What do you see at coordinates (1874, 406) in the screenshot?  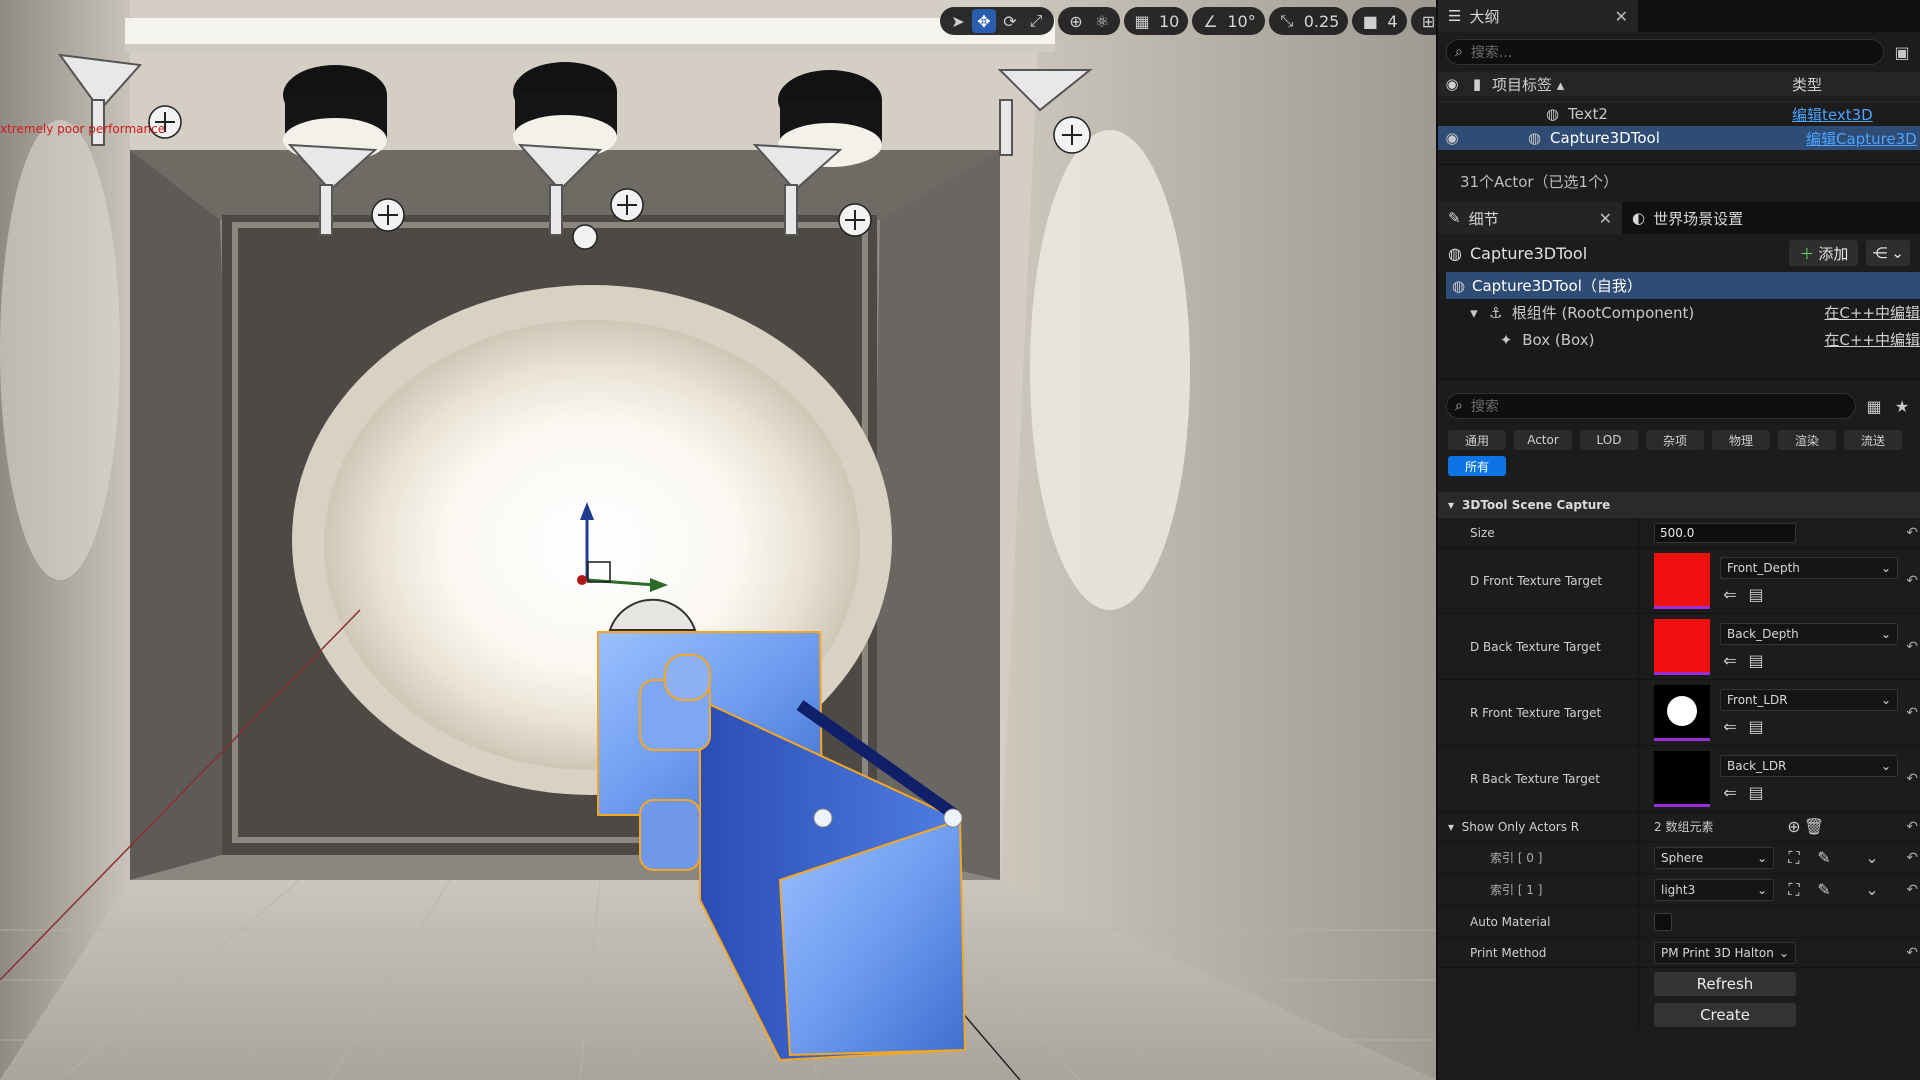 I see `table-view-icon: ▦` at bounding box center [1874, 406].